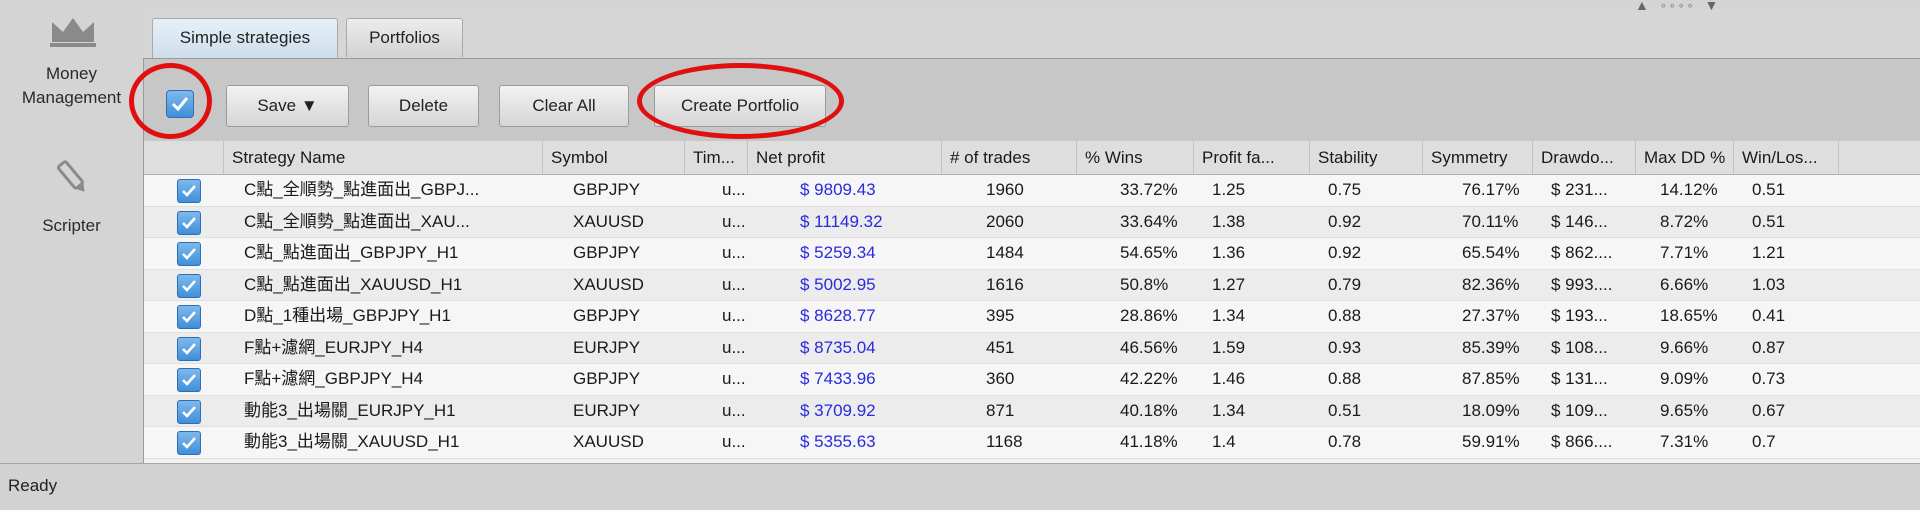  What do you see at coordinates (608, 441) in the screenshot?
I see `cell-symbol: XAUUSD` at bounding box center [608, 441].